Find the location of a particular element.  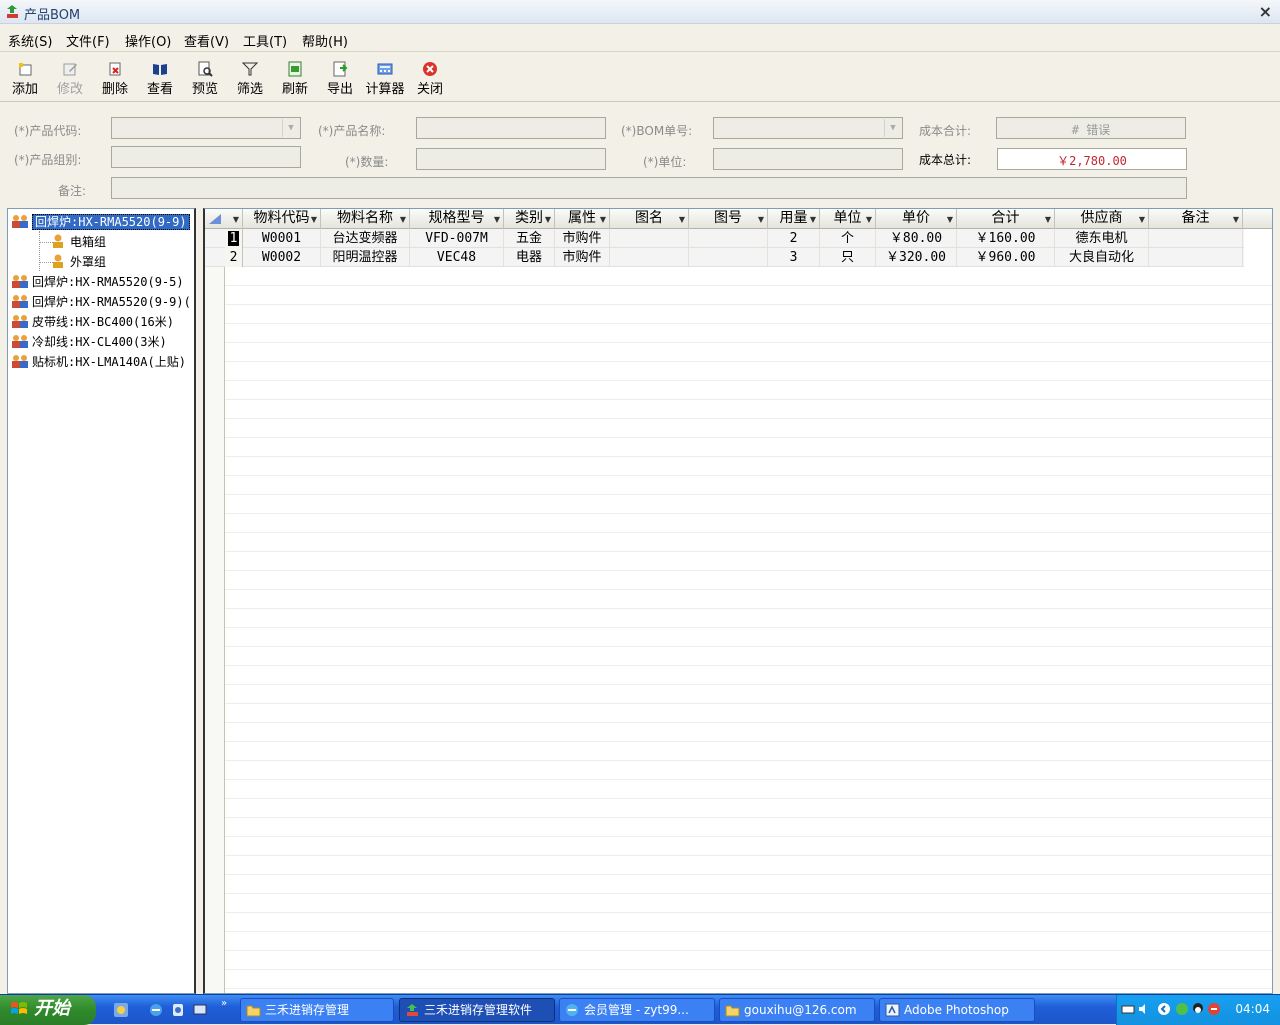

cell-quantity: 3 is located at coordinates (794, 257).